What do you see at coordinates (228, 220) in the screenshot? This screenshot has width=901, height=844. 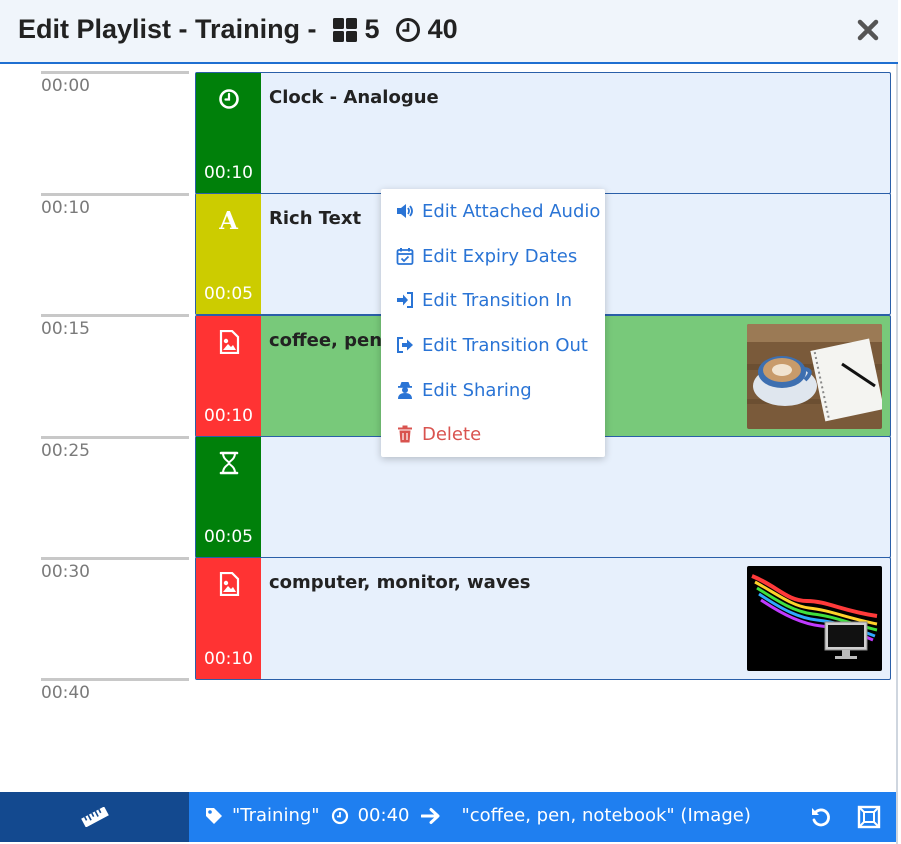 I see `text-a-icon: A` at bounding box center [228, 220].